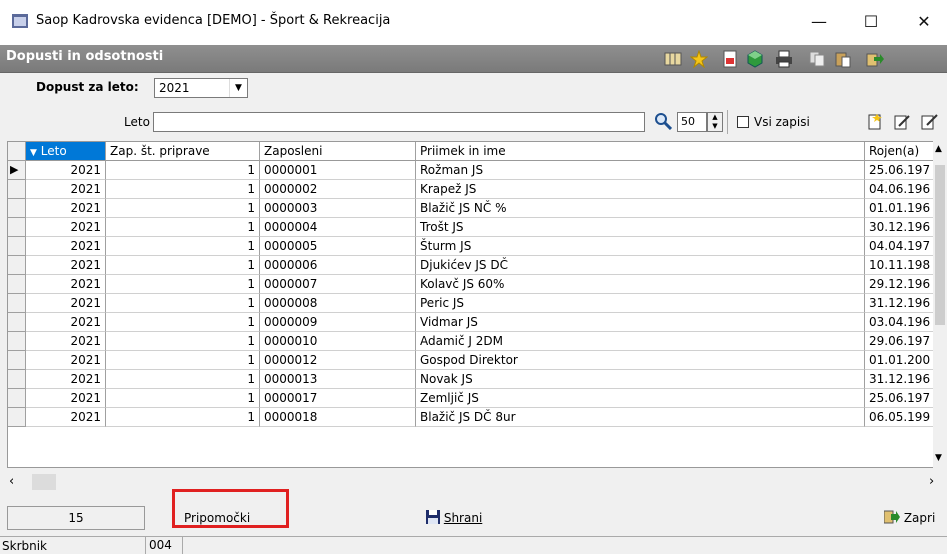  Describe the element at coordinates (640, 303) in the screenshot. I see `cell-priimek-ime: Peric JS` at that location.